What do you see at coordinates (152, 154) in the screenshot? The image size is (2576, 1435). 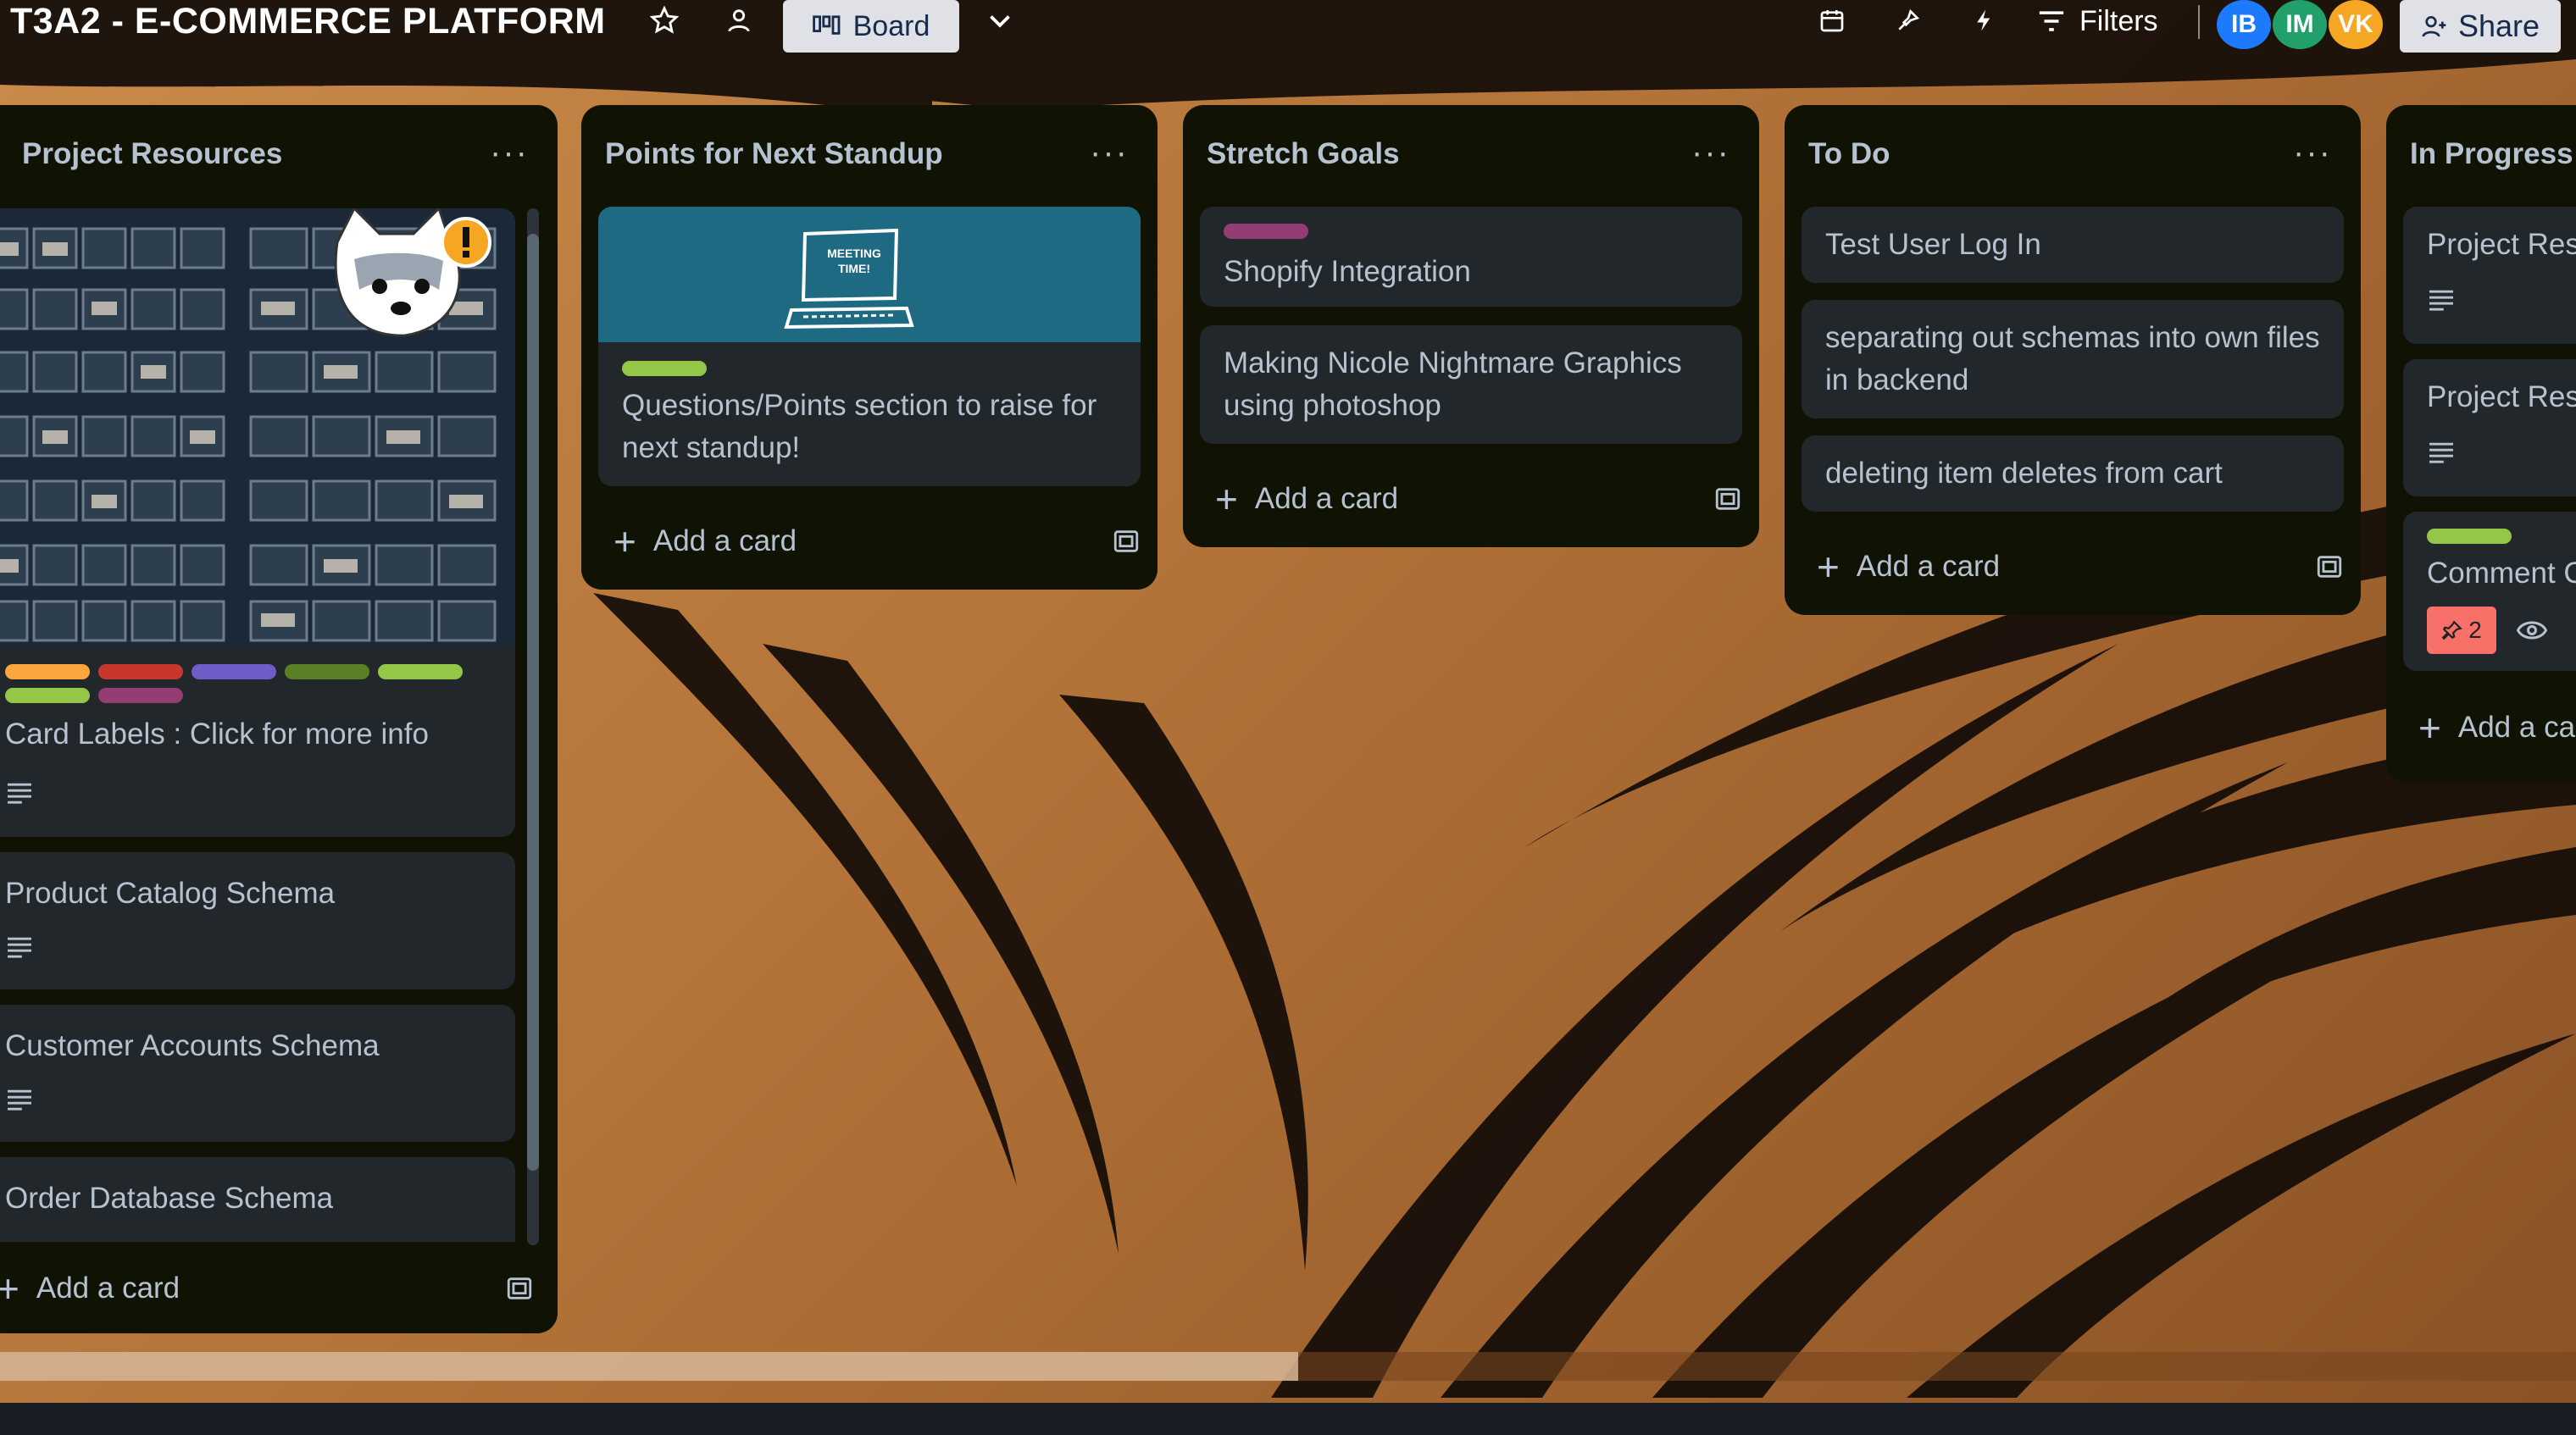 I see `list-title: Project Resources` at bounding box center [152, 154].